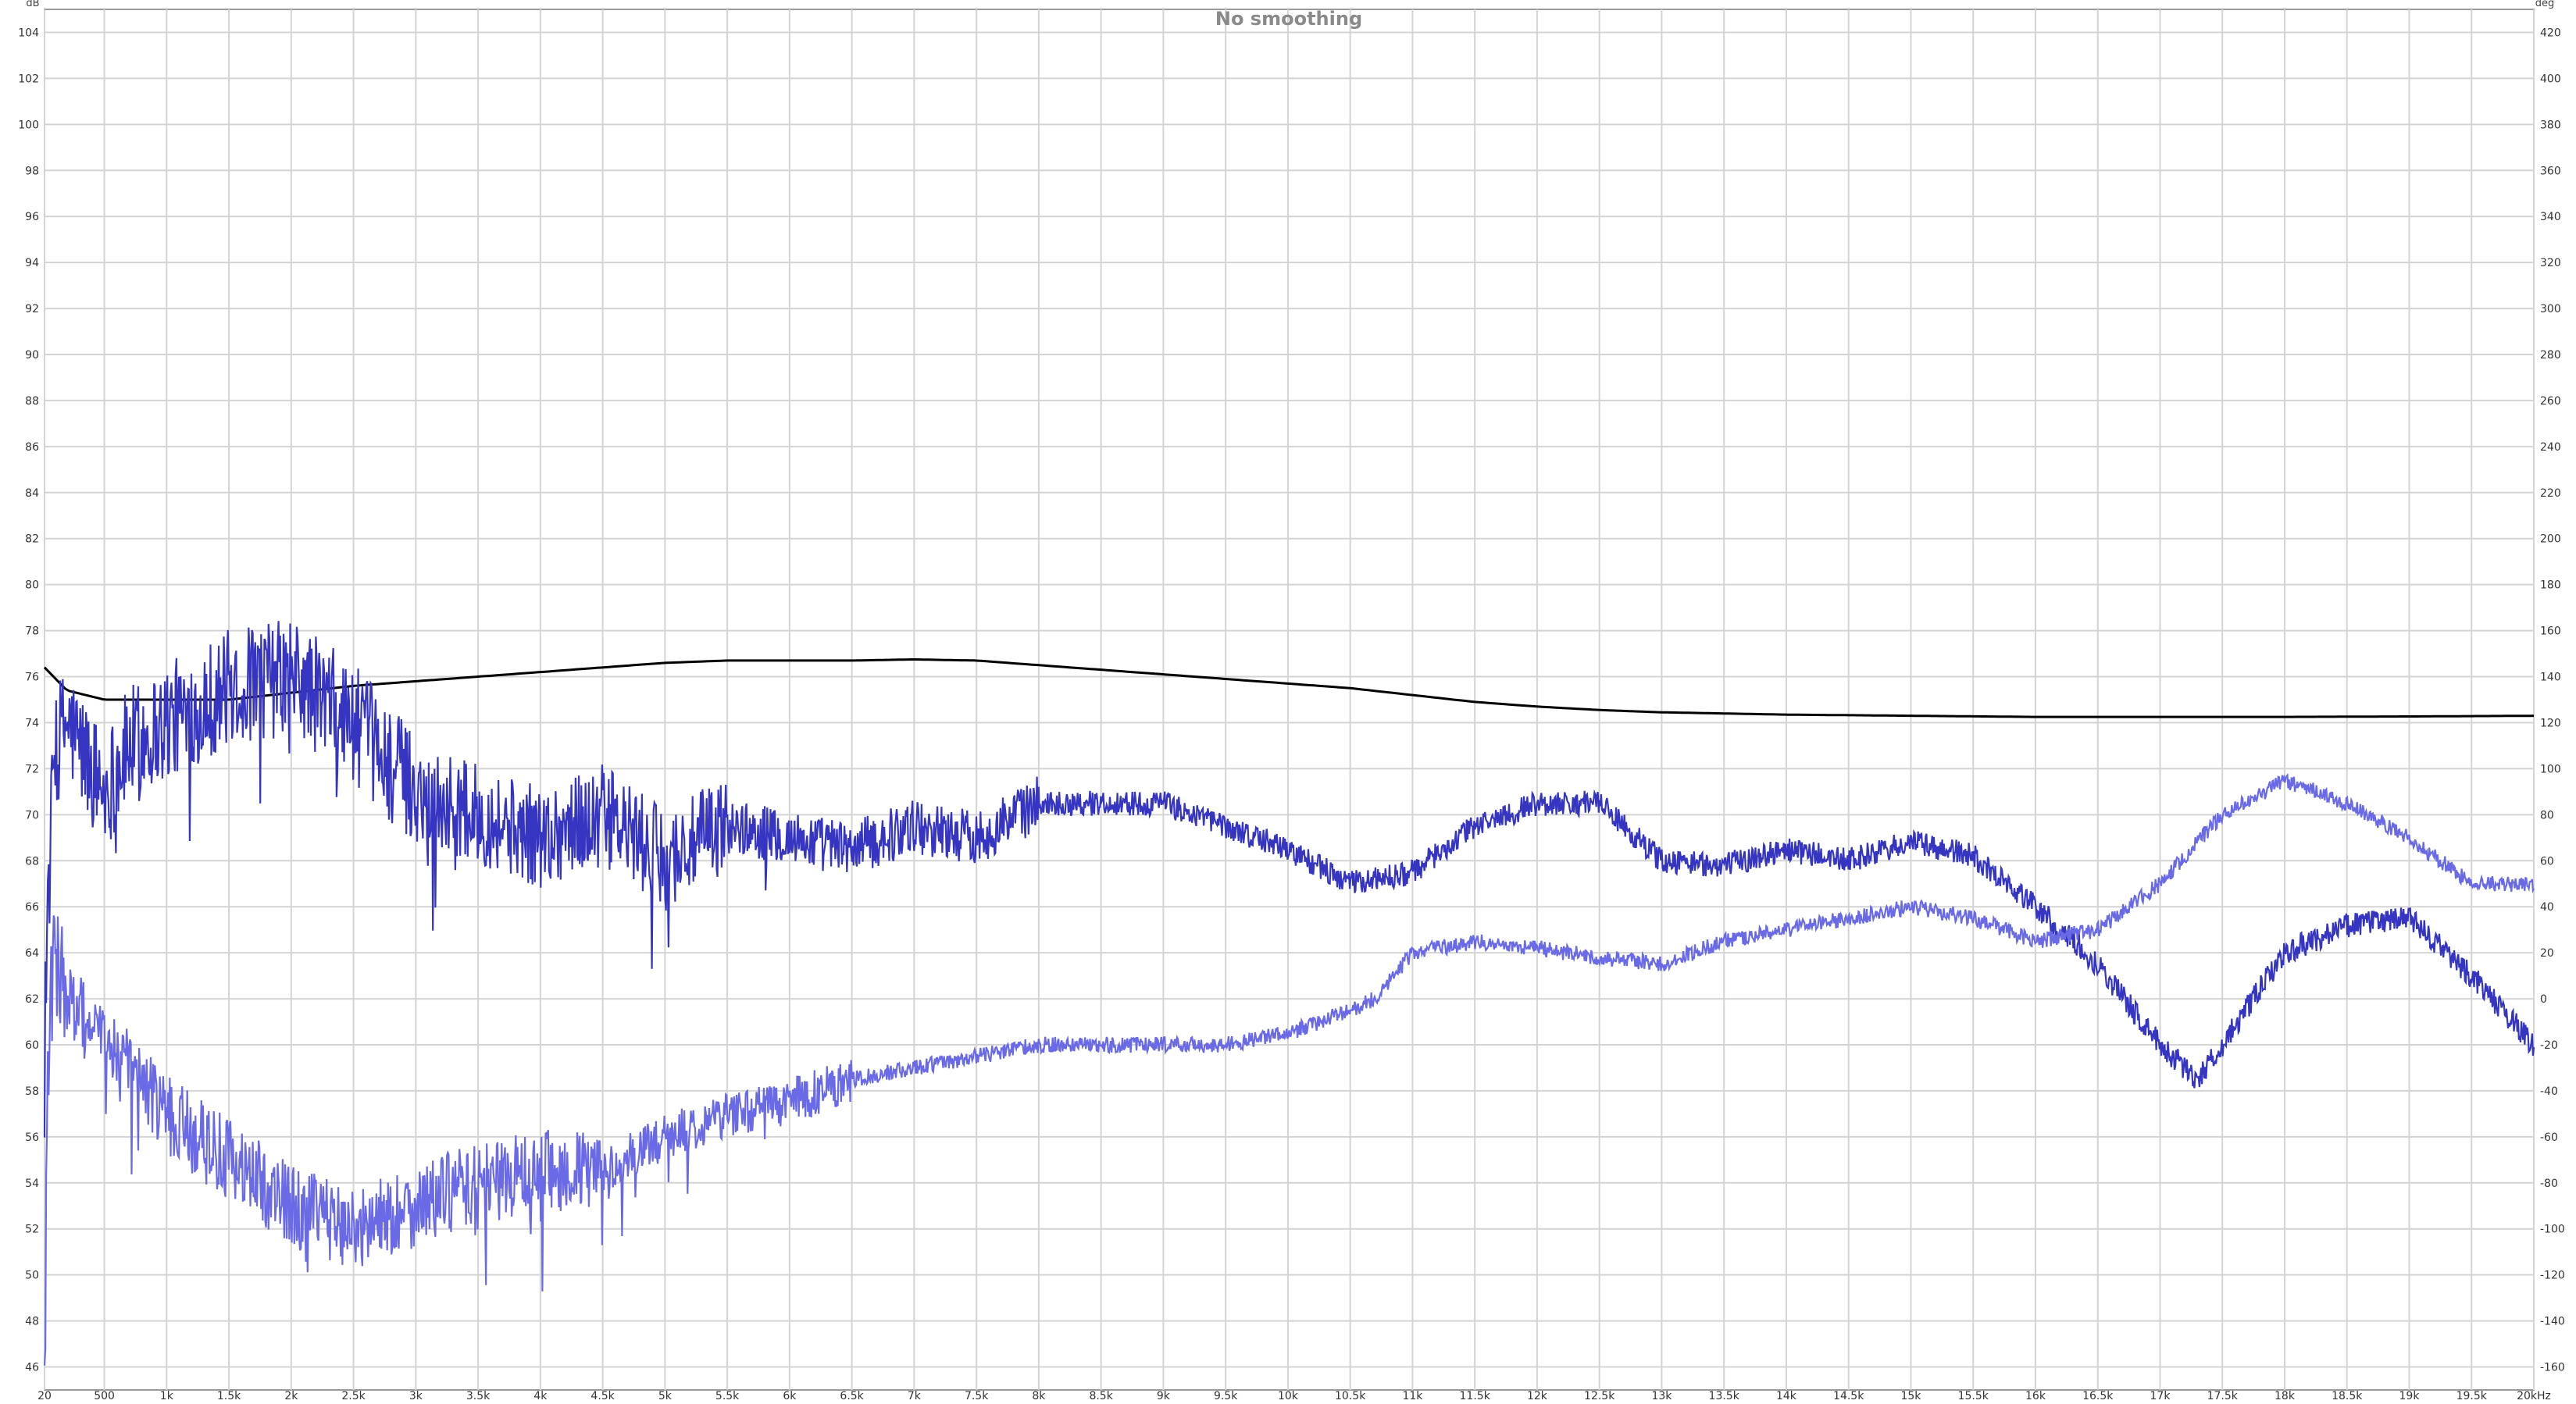  Describe the element at coordinates (790, 1395) in the screenshot. I see `x-tick-label: 6k` at that location.